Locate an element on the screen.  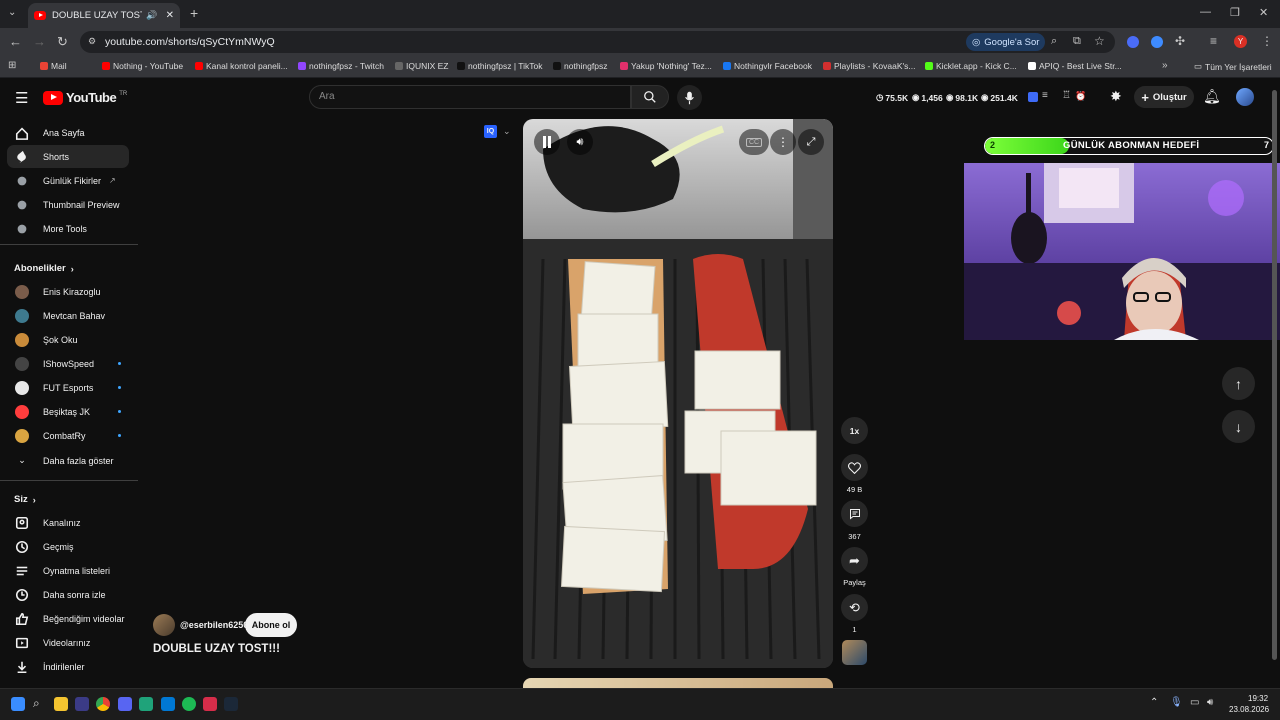
sidebar-item-ana-sayfa: Ana Sayfa is located at coordinates (68, 132).